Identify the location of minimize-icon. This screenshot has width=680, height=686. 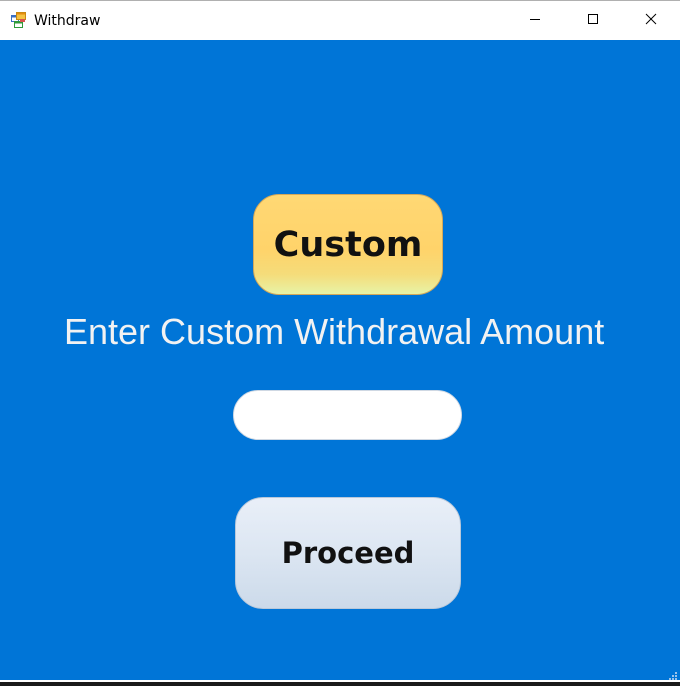
(535, 21).